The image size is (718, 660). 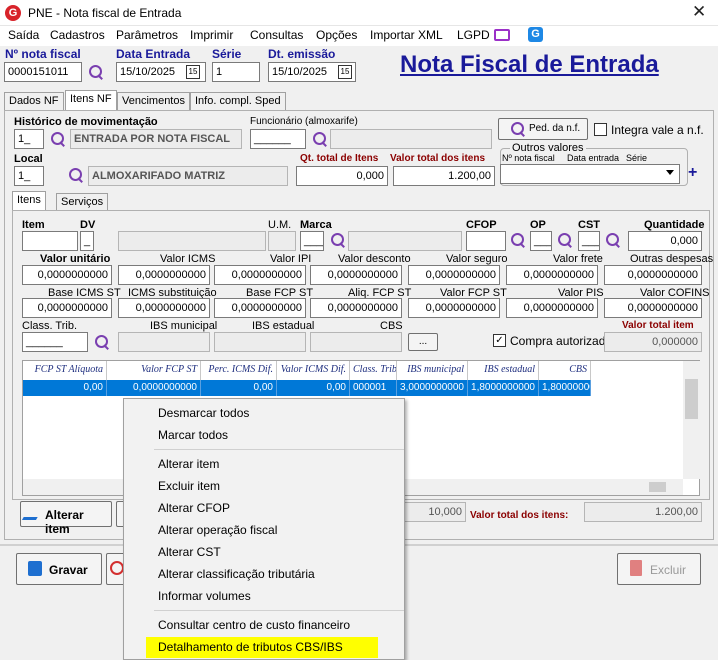 What do you see at coordinates (502, 35) in the screenshot?
I see `monitor-icon` at bounding box center [502, 35].